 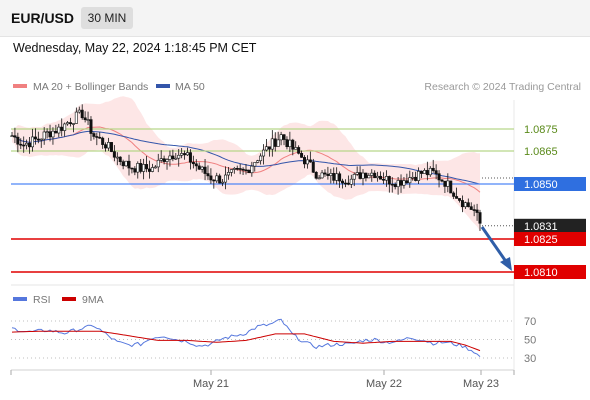 What do you see at coordinates (384, 384) in the screenshot?
I see `x-tick-label: May 22` at bounding box center [384, 384].